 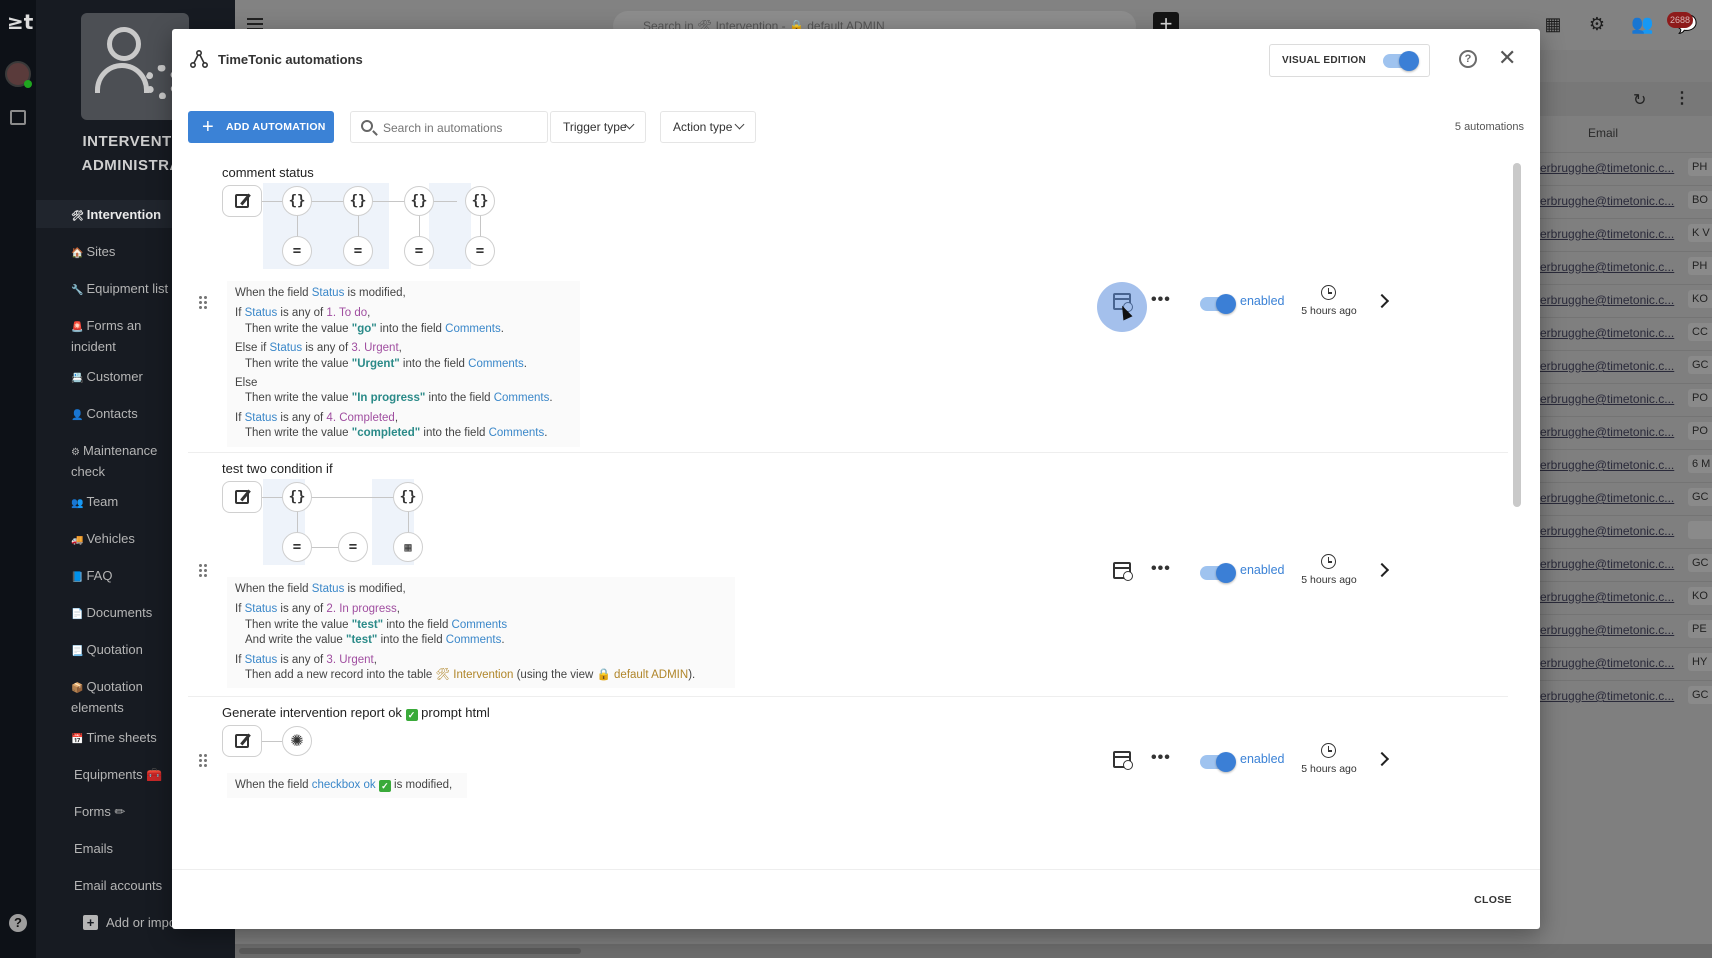 What do you see at coordinates (1603, 133) in the screenshot?
I see `column-header-email: Email` at bounding box center [1603, 133].